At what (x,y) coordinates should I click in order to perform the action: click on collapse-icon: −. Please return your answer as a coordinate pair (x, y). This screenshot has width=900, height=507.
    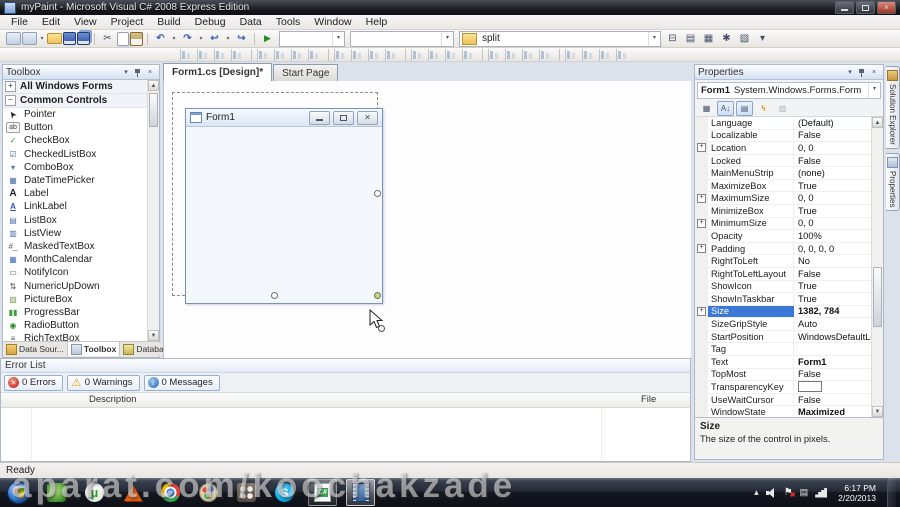
    Looking at the image, I should click on (10, 100).